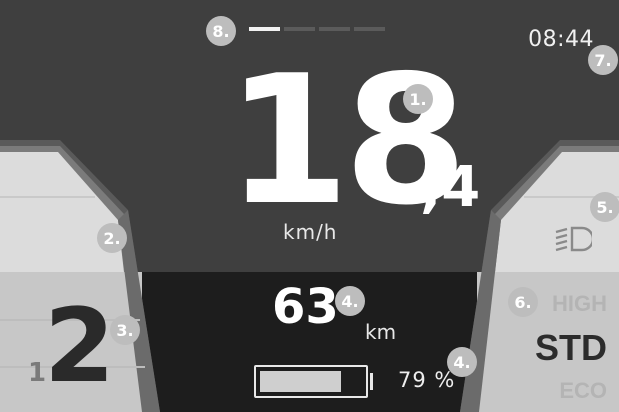  I want to click on mode-std-selected: STD, so click(571, 347).